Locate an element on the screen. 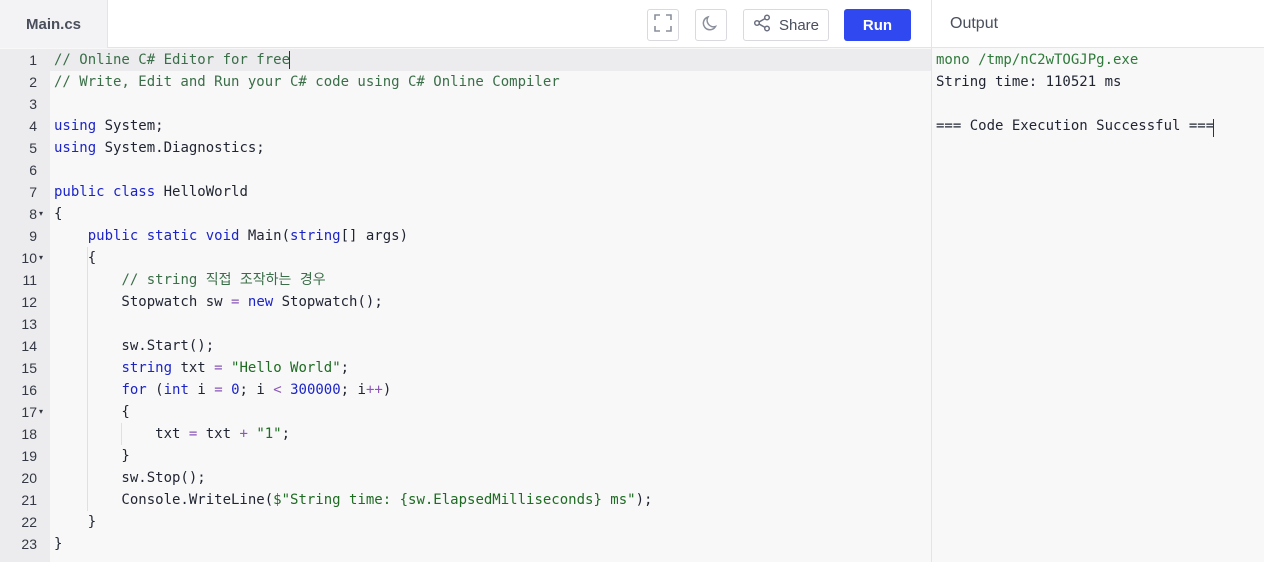 This screenshot has width=1264, height=562. code-line: 12 Stopwatch sw = new Stopwatch(); is located at coordinates (465, 302).